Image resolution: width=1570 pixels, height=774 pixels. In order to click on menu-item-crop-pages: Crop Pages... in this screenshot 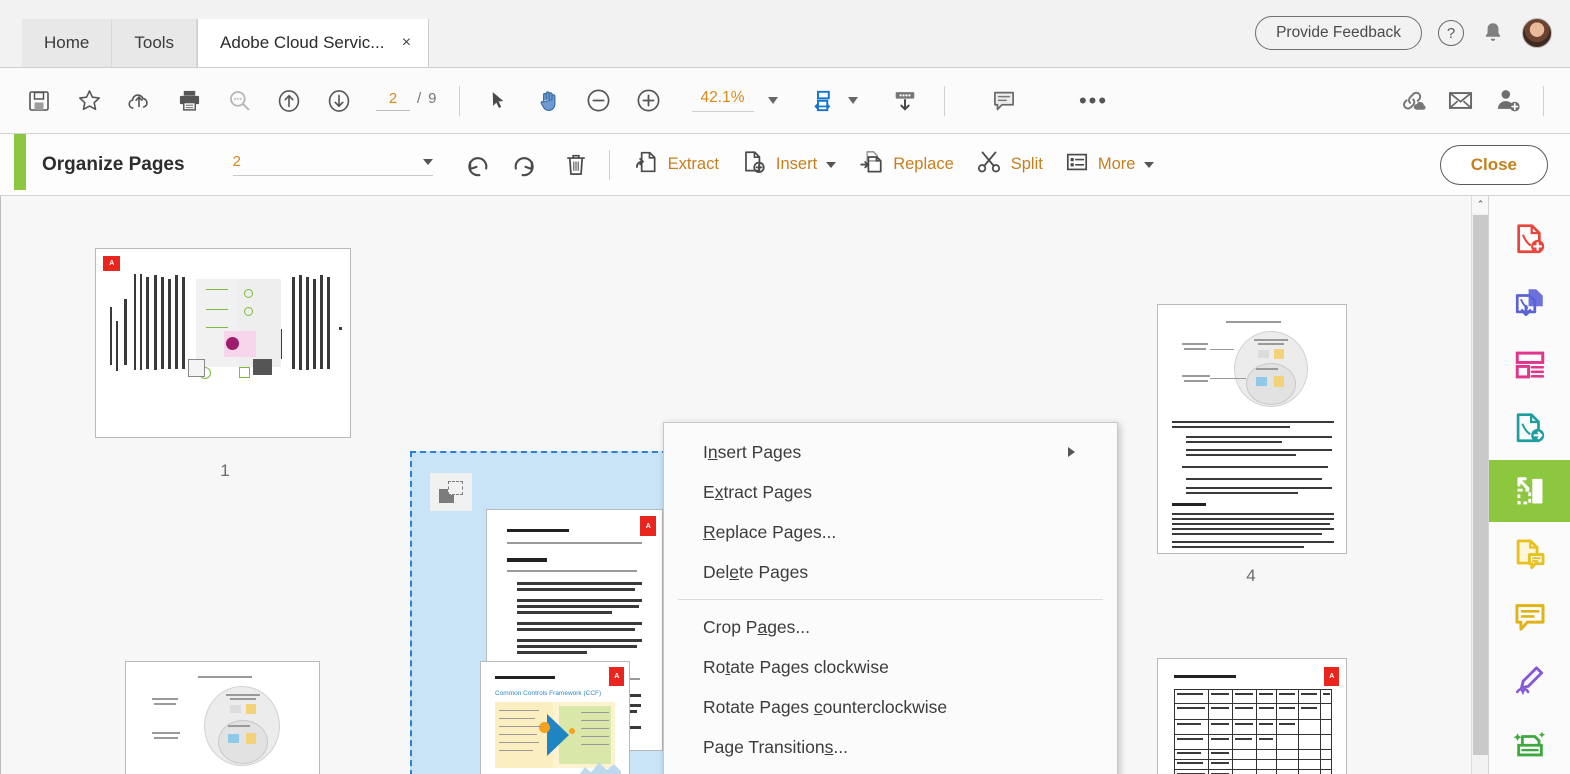, I will do `click(890, 627)`.